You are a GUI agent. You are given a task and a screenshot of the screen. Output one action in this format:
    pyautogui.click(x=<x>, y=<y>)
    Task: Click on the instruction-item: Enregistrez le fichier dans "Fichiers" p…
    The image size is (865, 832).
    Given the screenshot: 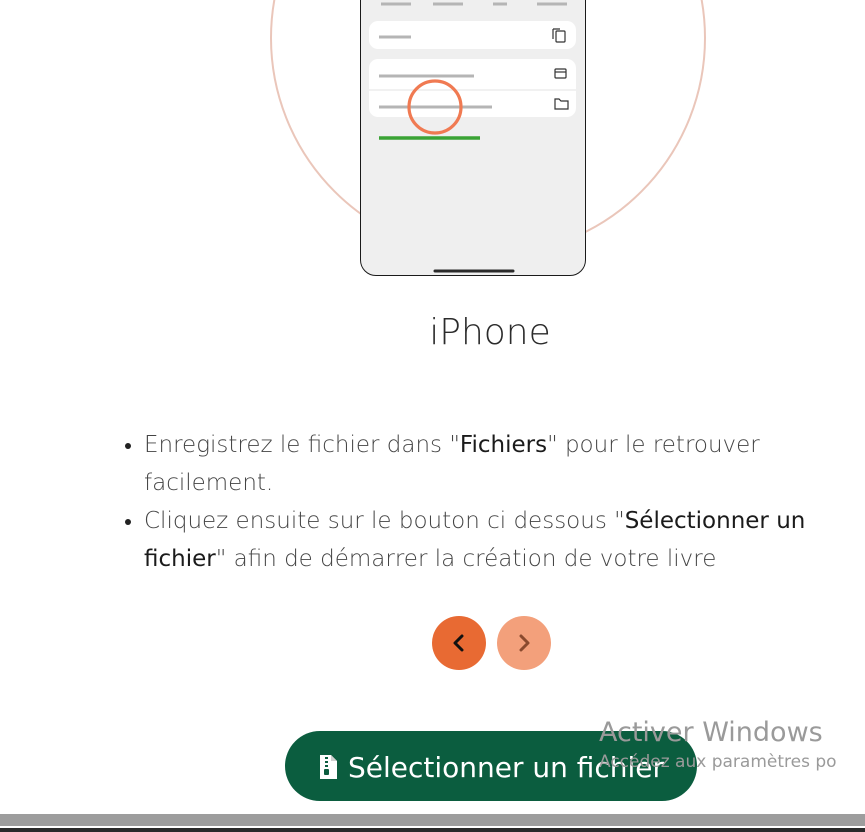 What is the action you would take?
    pyautogui.click(x=494, y=464)
    